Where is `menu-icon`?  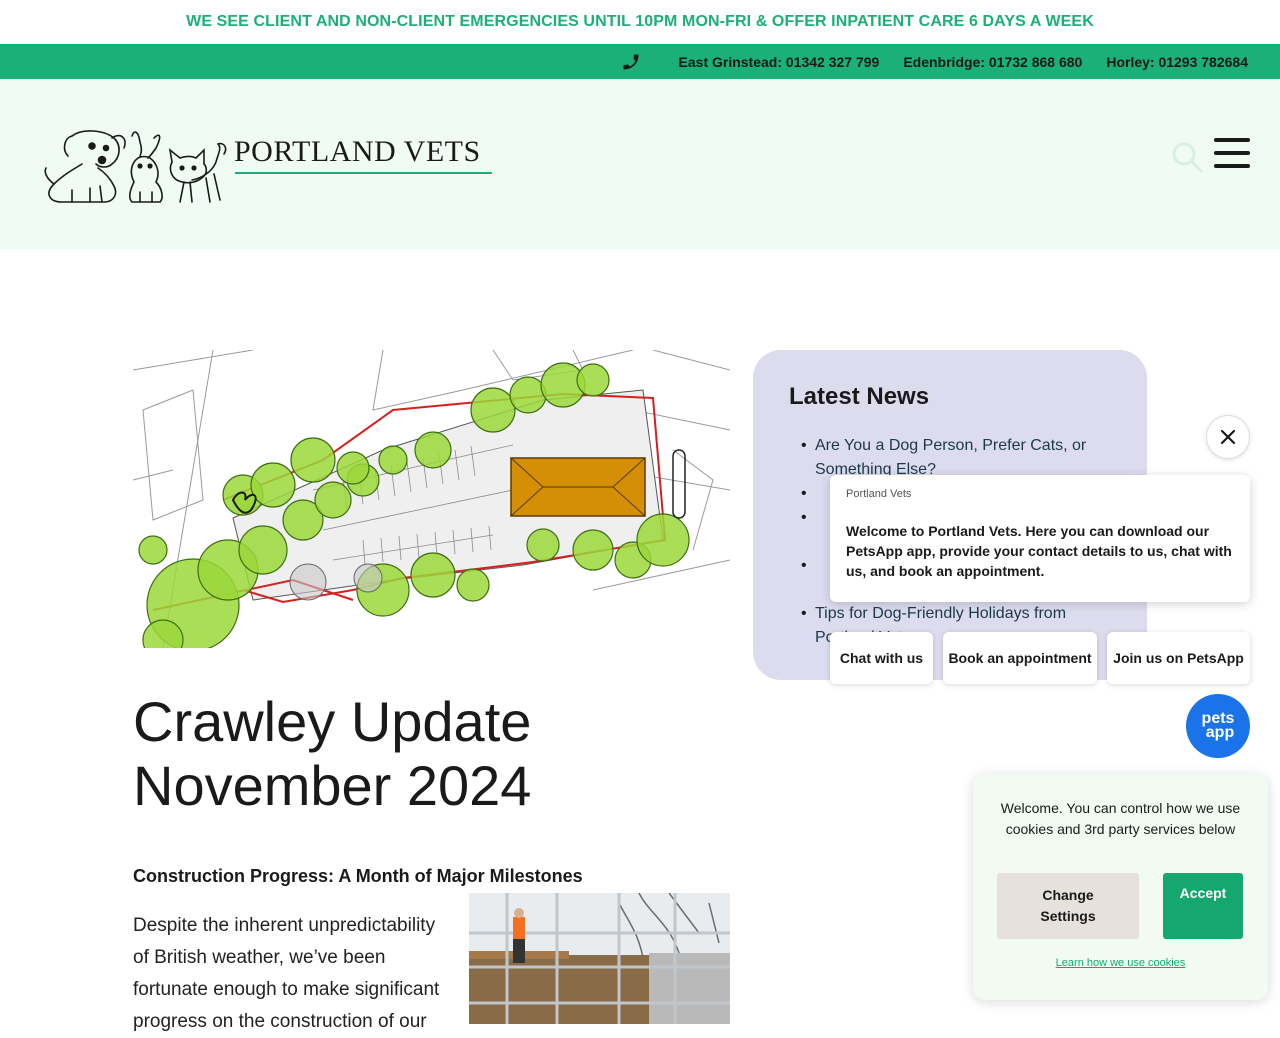
menu-icon is located at coordinates (1232, 155).